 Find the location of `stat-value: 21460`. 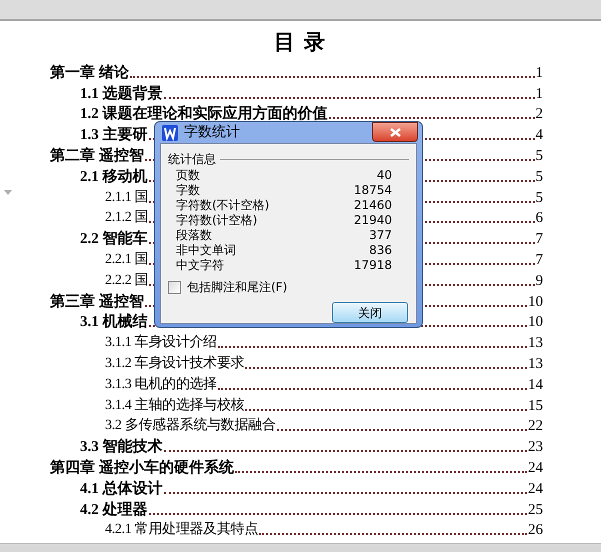

stat-value: 21460 is located at coordinates (373, 205).